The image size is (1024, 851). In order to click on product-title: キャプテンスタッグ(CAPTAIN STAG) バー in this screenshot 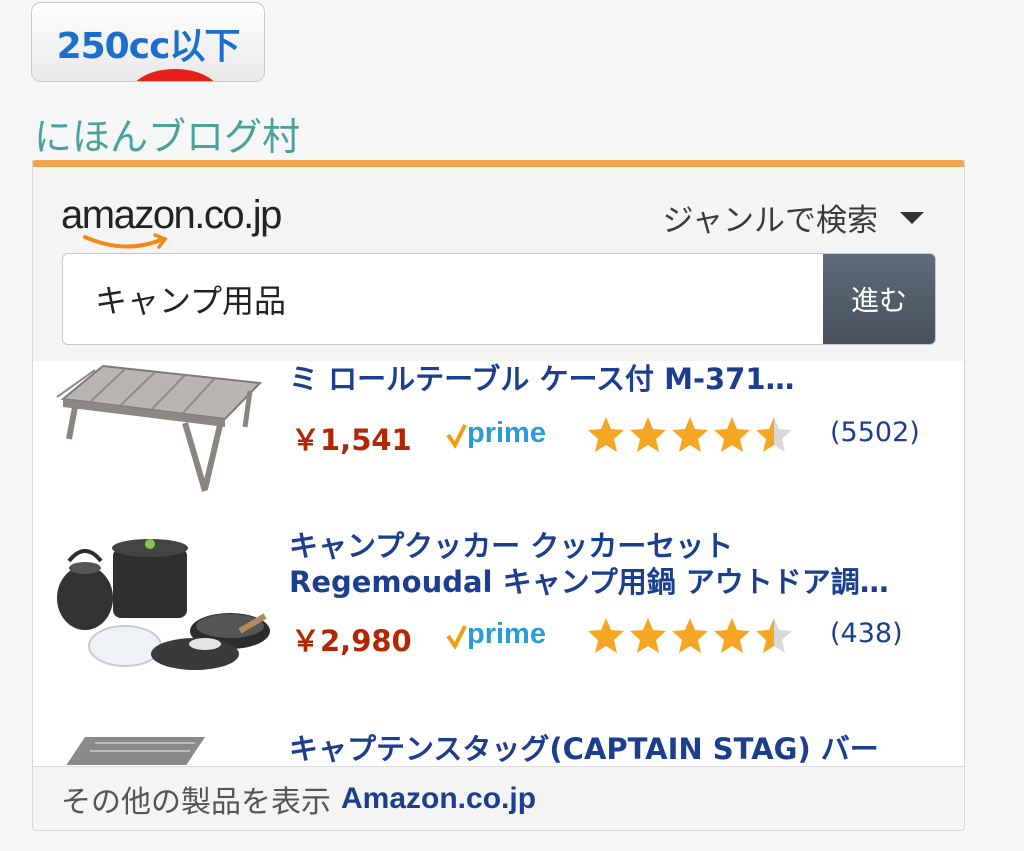, I will do `click(606, 748)`.